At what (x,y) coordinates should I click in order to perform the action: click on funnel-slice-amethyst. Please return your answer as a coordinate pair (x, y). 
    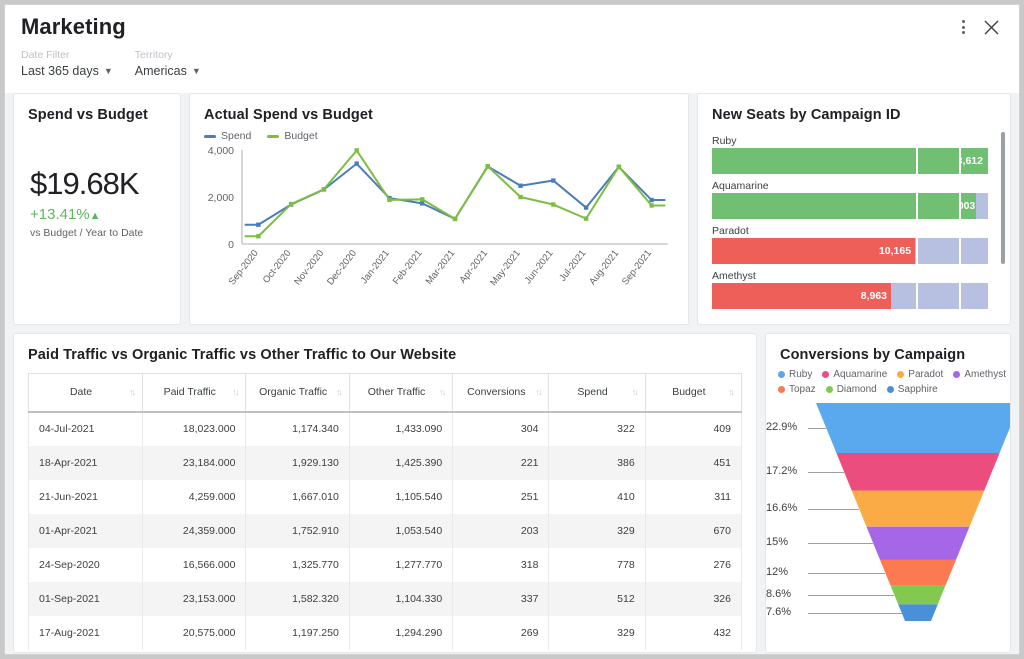
    Looking at the image, I should click on (918, 543).